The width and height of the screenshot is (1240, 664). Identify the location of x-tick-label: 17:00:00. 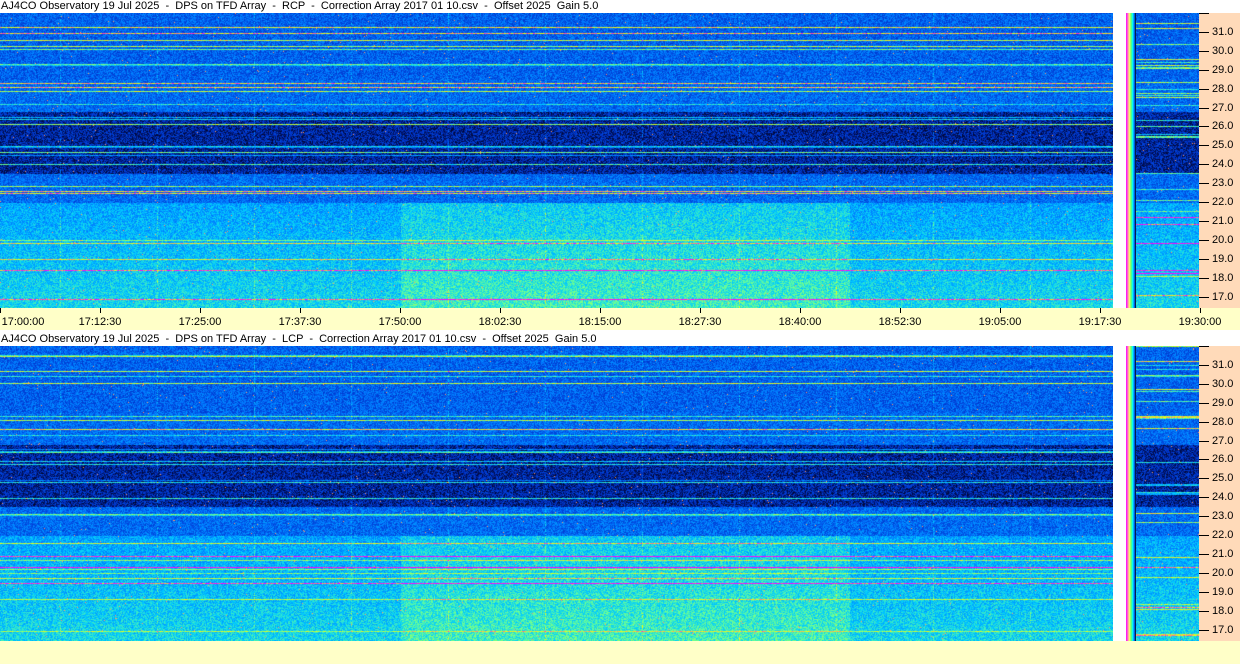
(23, 322).